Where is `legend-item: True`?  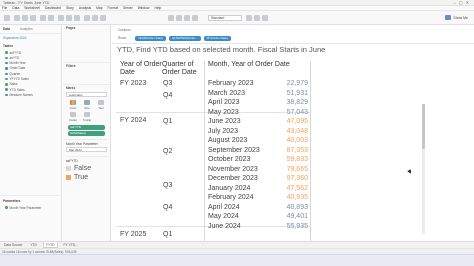 legend-item: True is located at coordinates (86, 177).